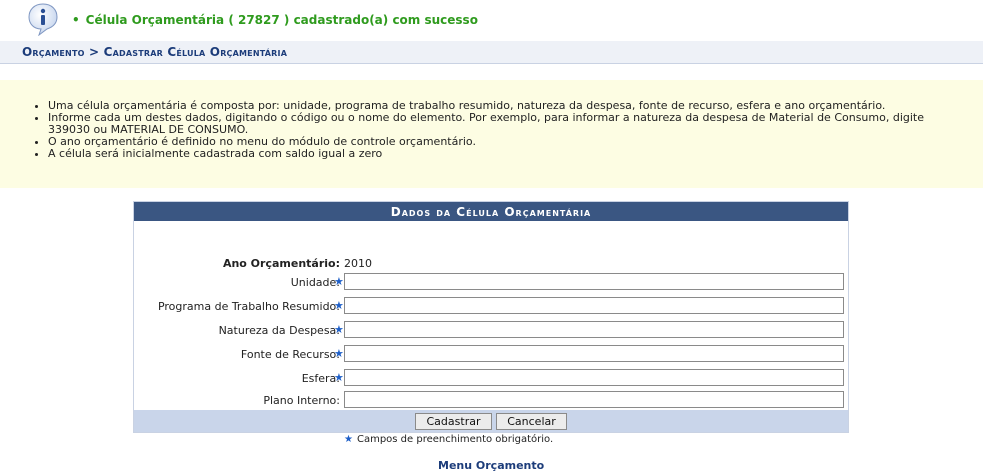  I want to click on cancelar-button: Cancelar, so click(531, 421).